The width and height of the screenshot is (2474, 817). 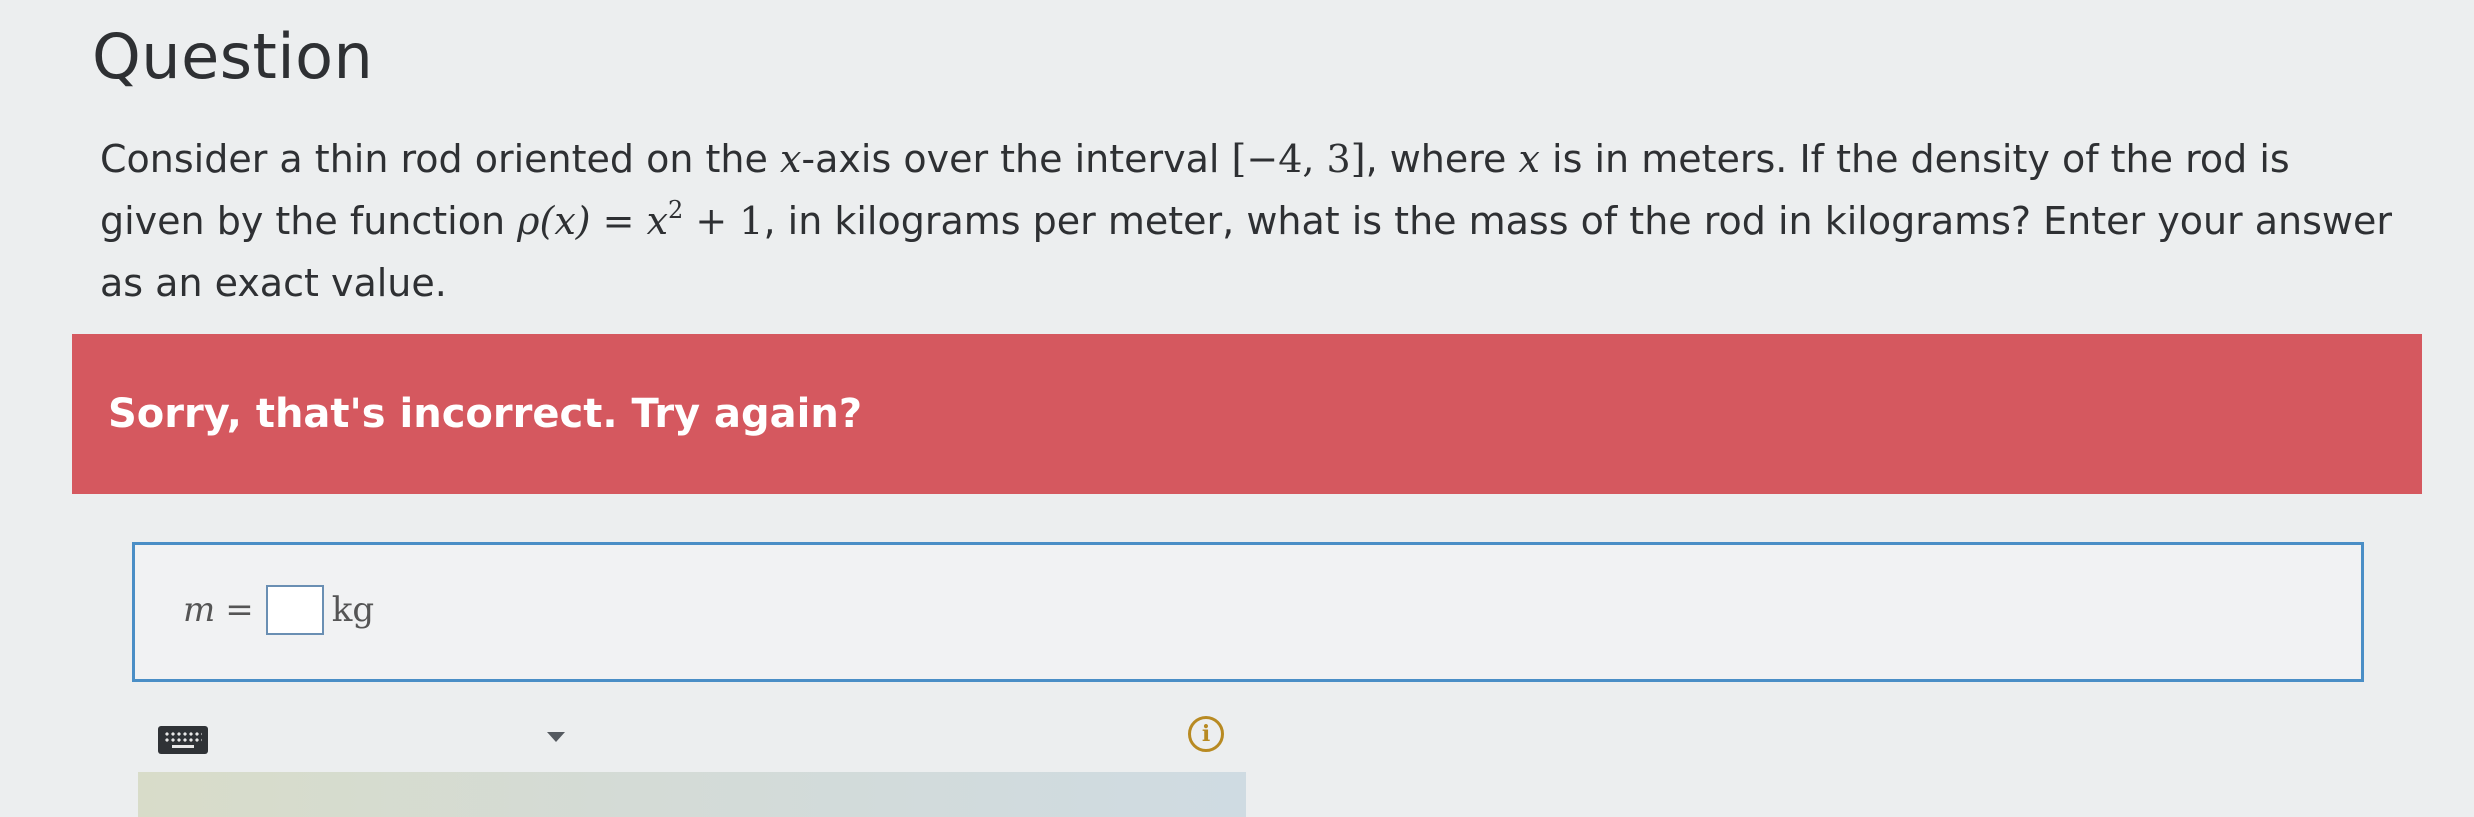 What do you see at coordinates (692, 794) in the screenshot?
I see `toolbar-strip` at bounding box center [692, 794].